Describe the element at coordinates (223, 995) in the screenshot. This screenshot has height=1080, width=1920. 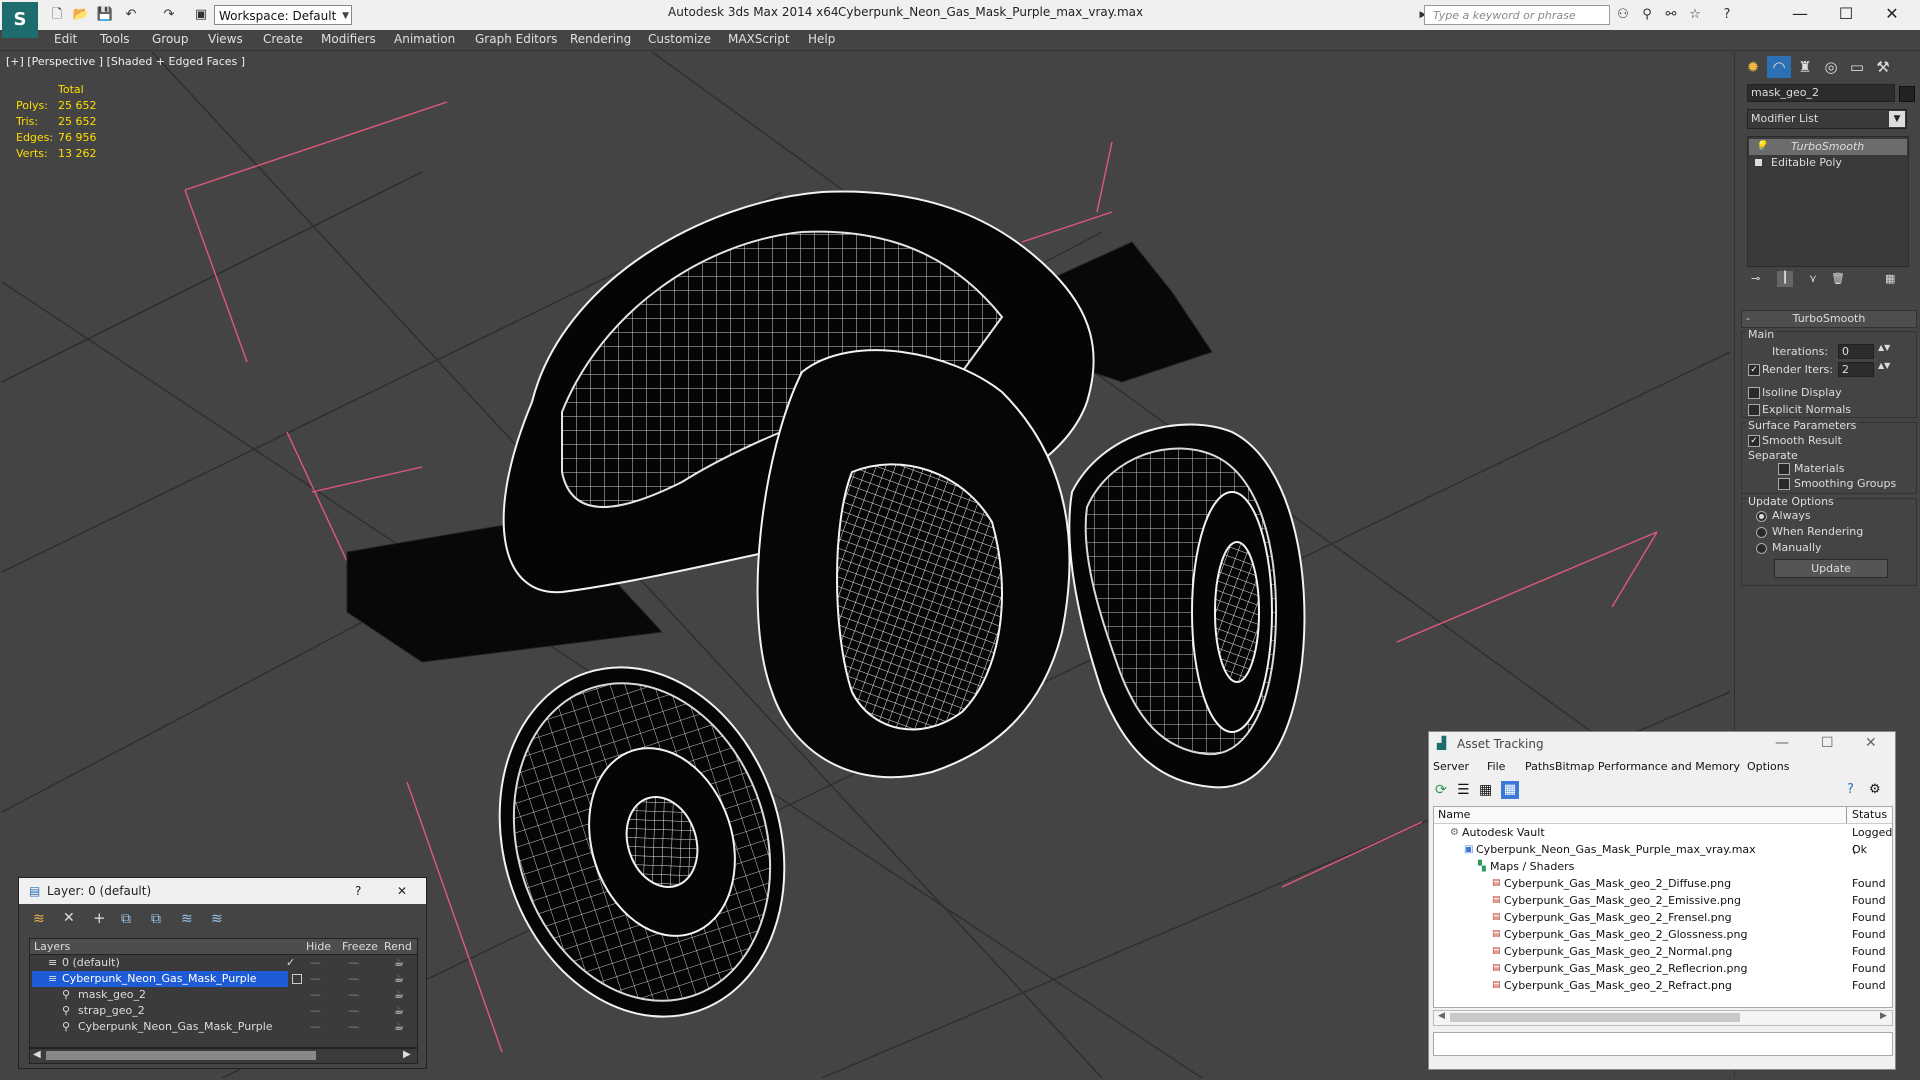
I see `layer-row: ⚲ mask_geo_2 — — ☕` at that location.